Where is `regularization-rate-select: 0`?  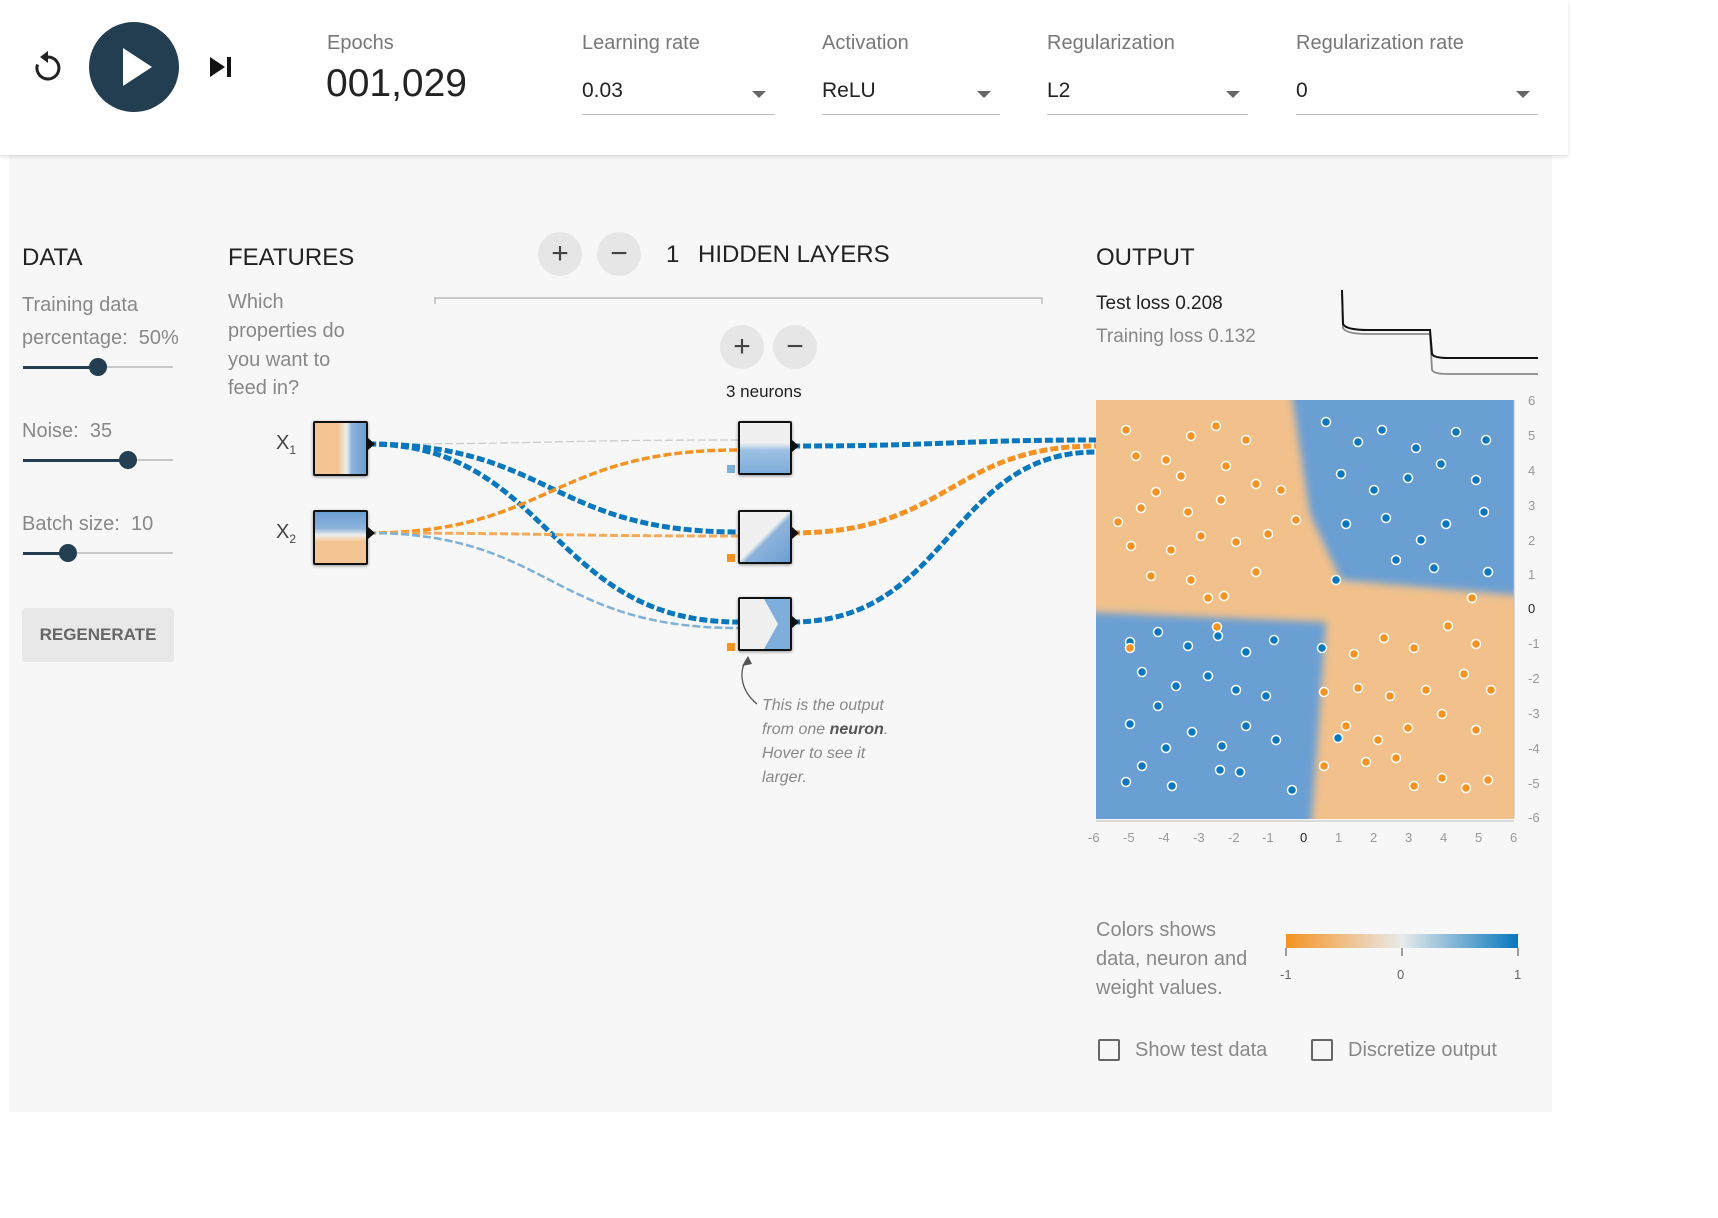 regularization-rate-select: 0 is located at coordinates (1417, 96).